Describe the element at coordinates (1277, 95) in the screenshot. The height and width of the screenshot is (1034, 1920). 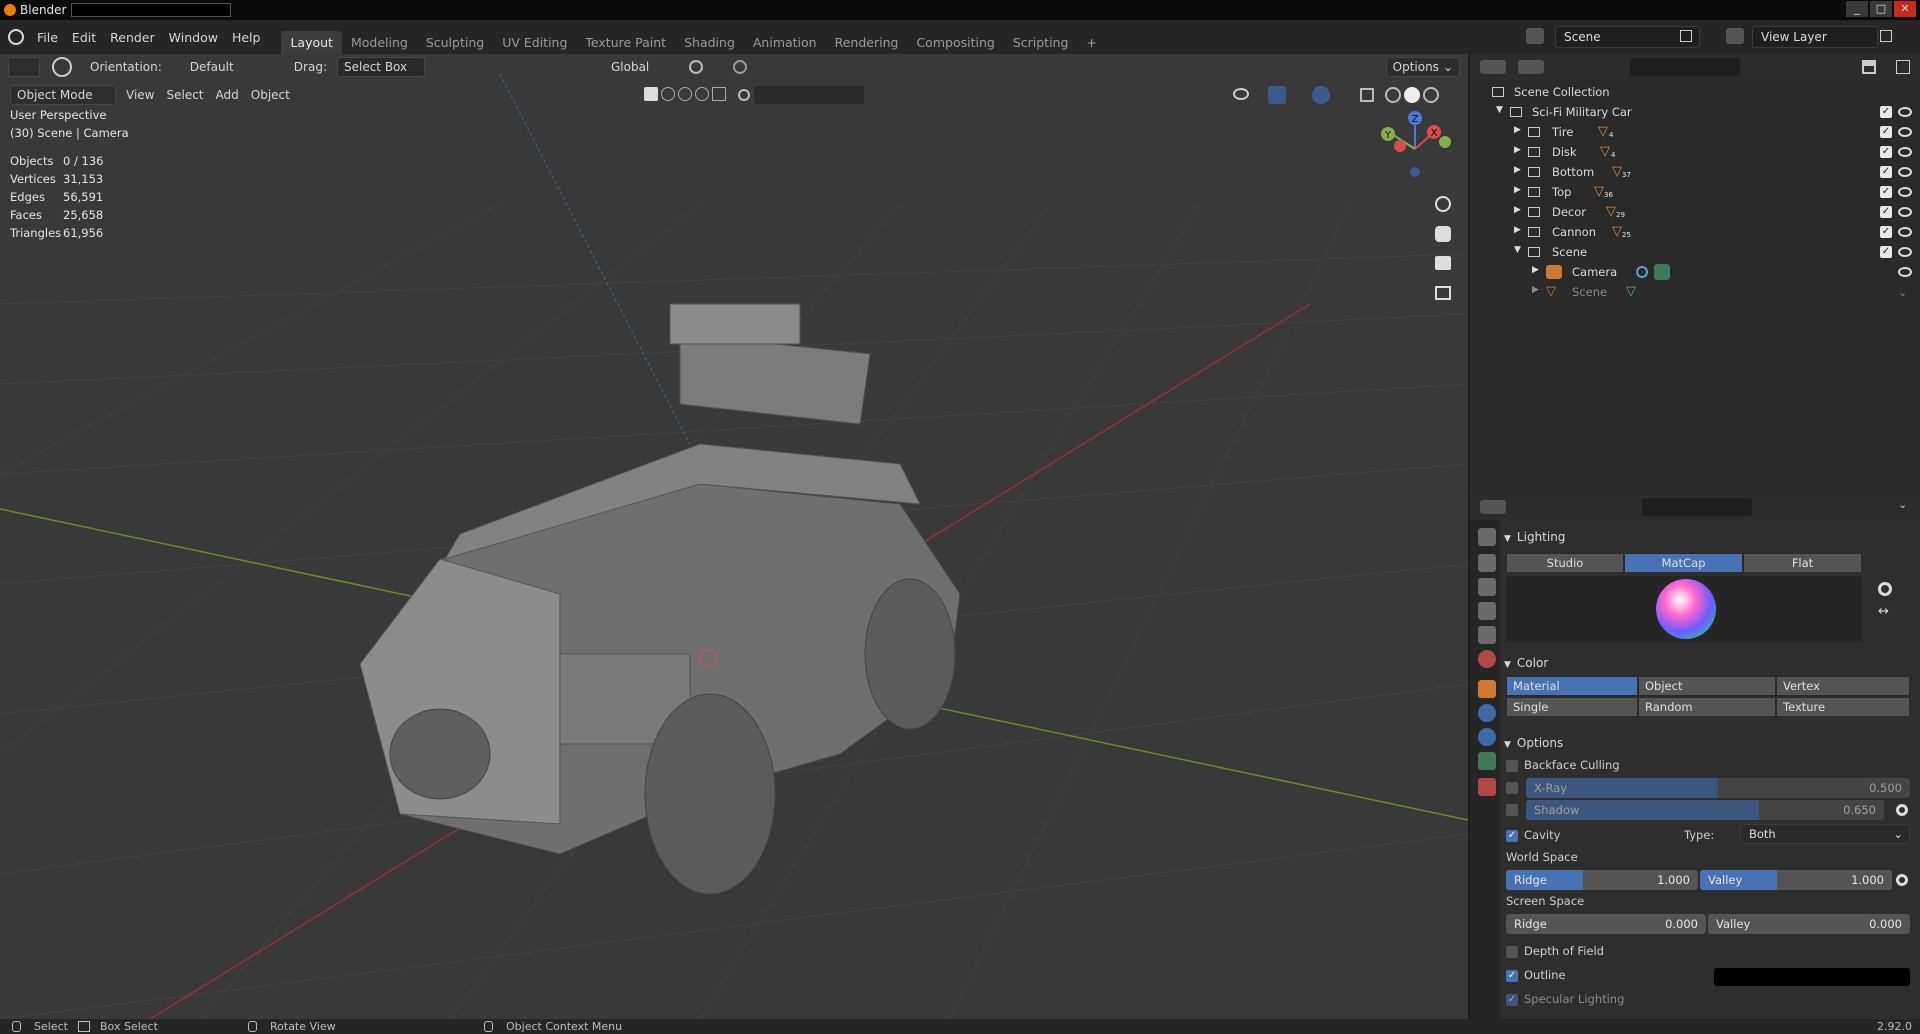
I see `gizmo-toggle-icon` at that location.